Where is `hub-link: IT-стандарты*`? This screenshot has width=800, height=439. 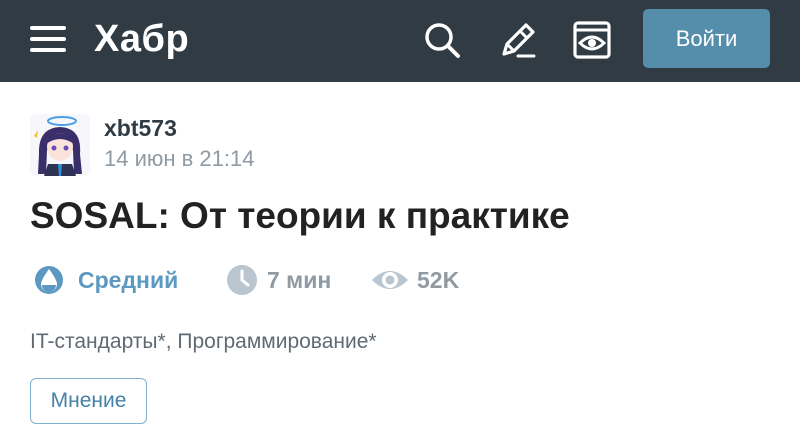 hub-link: IT-стандарты* is located at coordinates (98, 341).